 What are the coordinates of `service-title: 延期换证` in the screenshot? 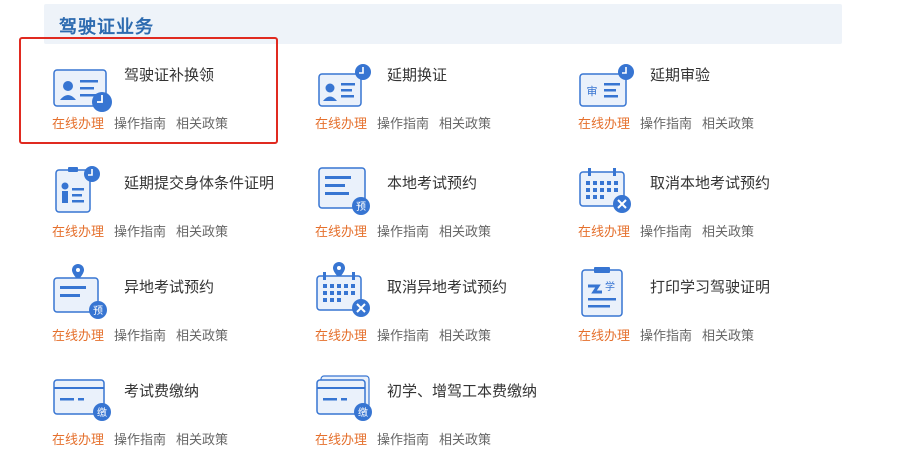 It's located at (462, 75).